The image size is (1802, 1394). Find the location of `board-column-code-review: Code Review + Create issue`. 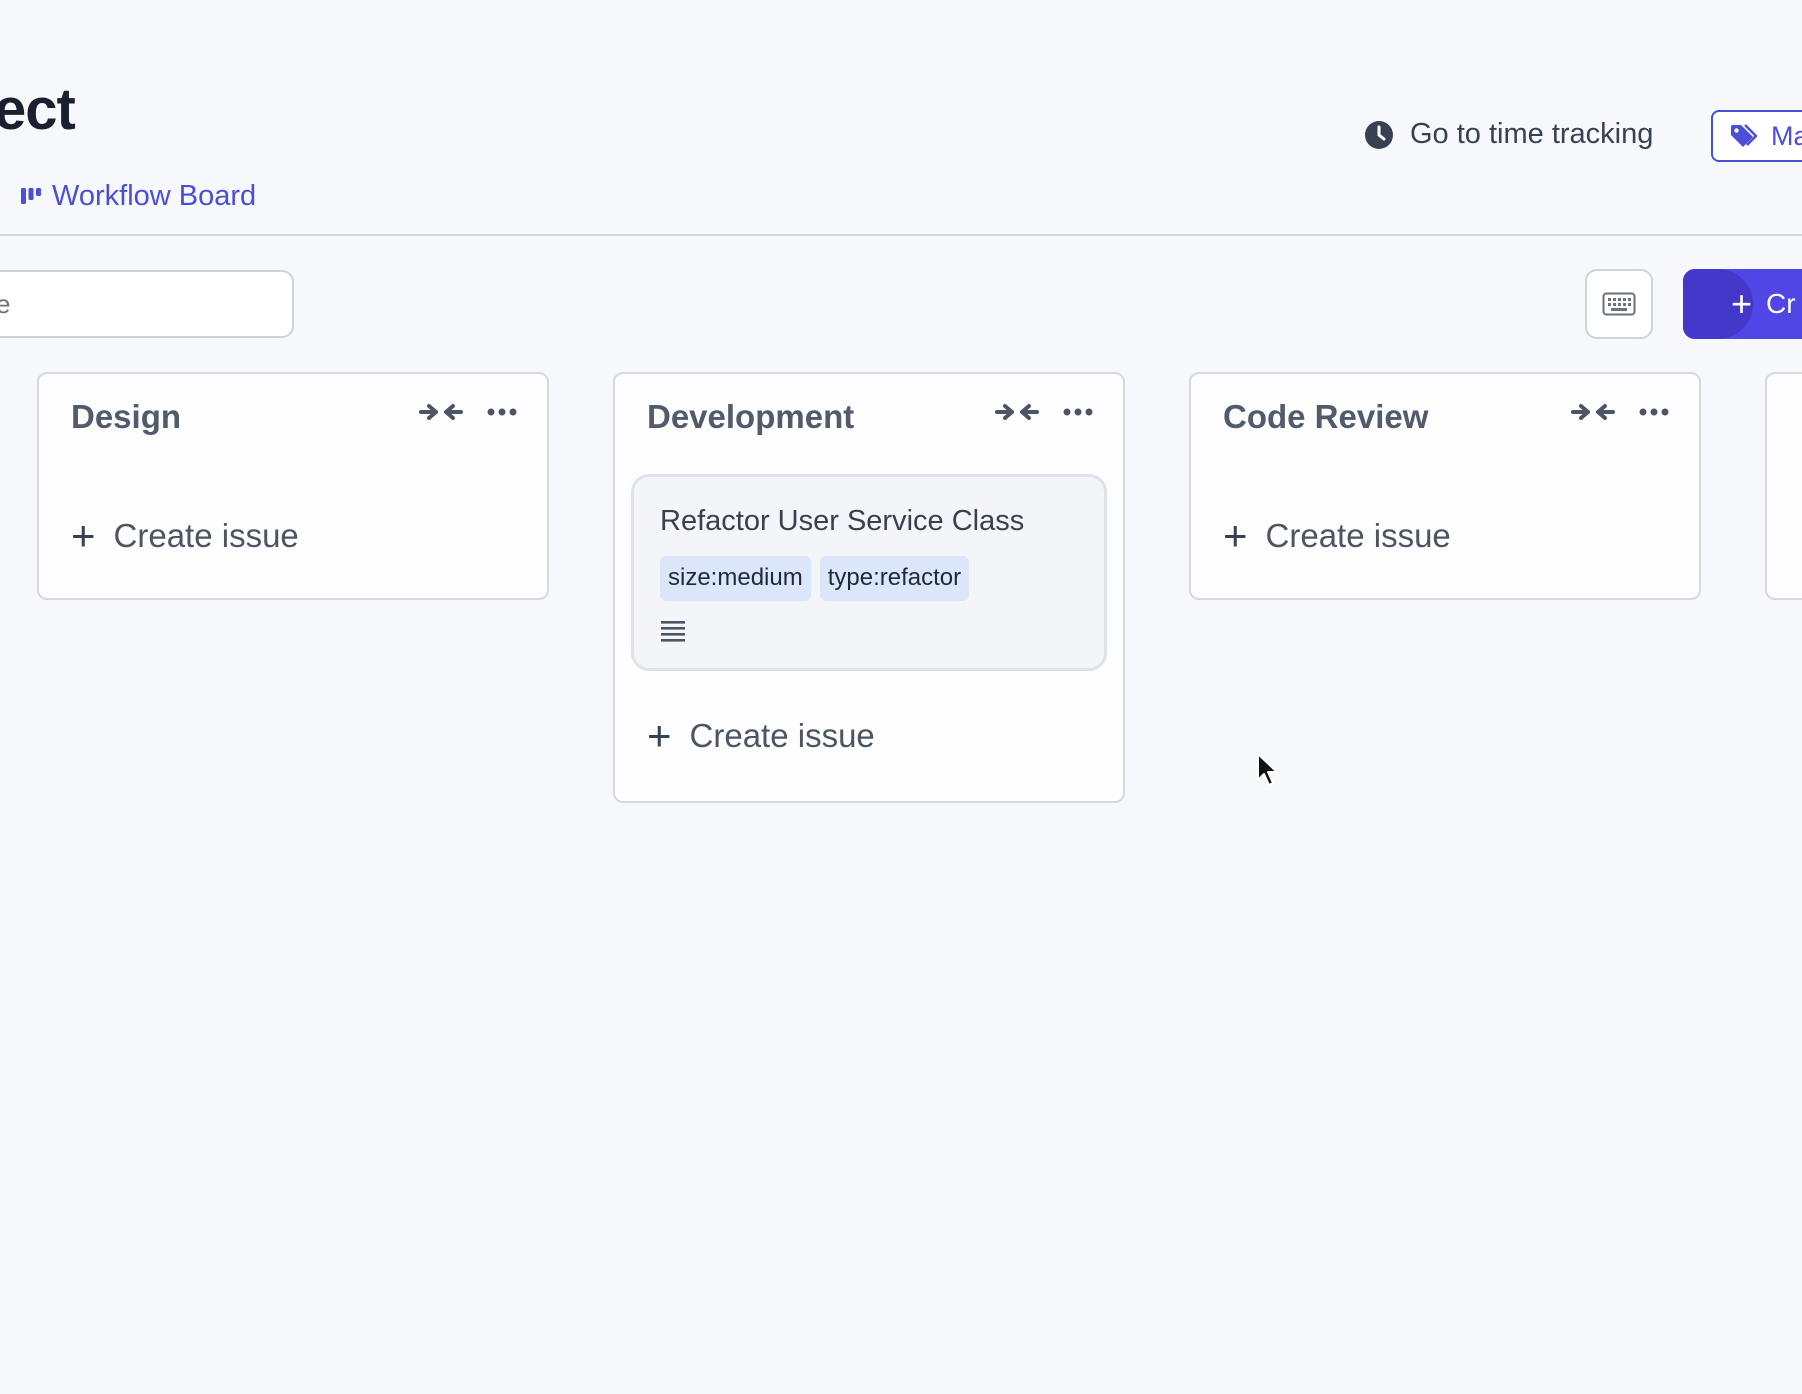

board-column-code-review: Code Review + Create issue is located at coordinates (1445, 486).